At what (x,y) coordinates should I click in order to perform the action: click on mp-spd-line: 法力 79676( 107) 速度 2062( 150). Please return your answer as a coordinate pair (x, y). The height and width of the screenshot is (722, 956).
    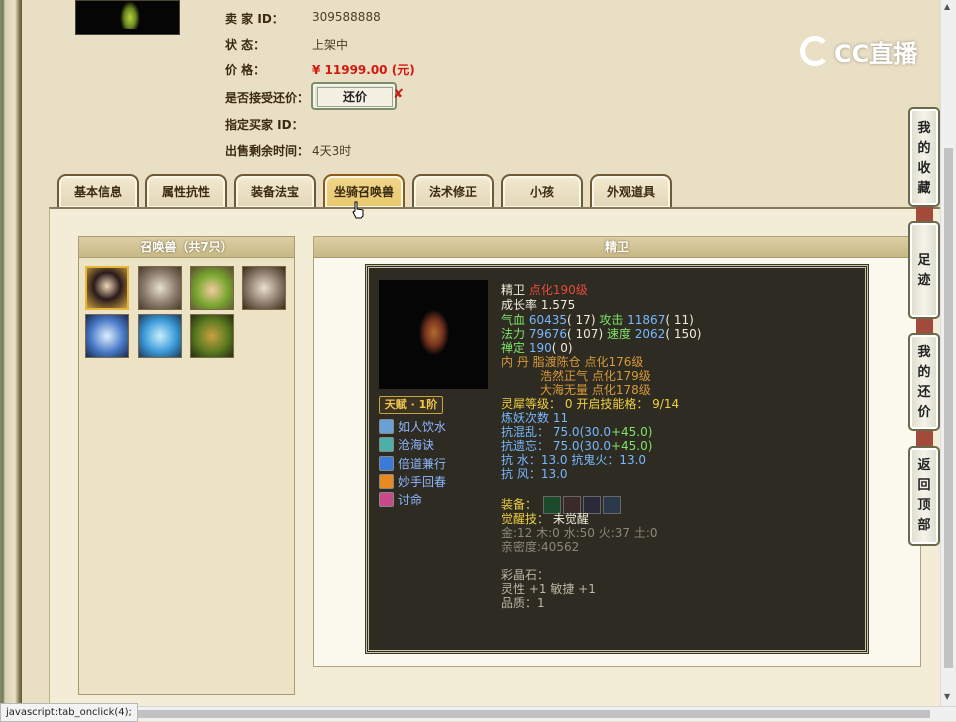
    Looking at the image, I should click on (601, 334).